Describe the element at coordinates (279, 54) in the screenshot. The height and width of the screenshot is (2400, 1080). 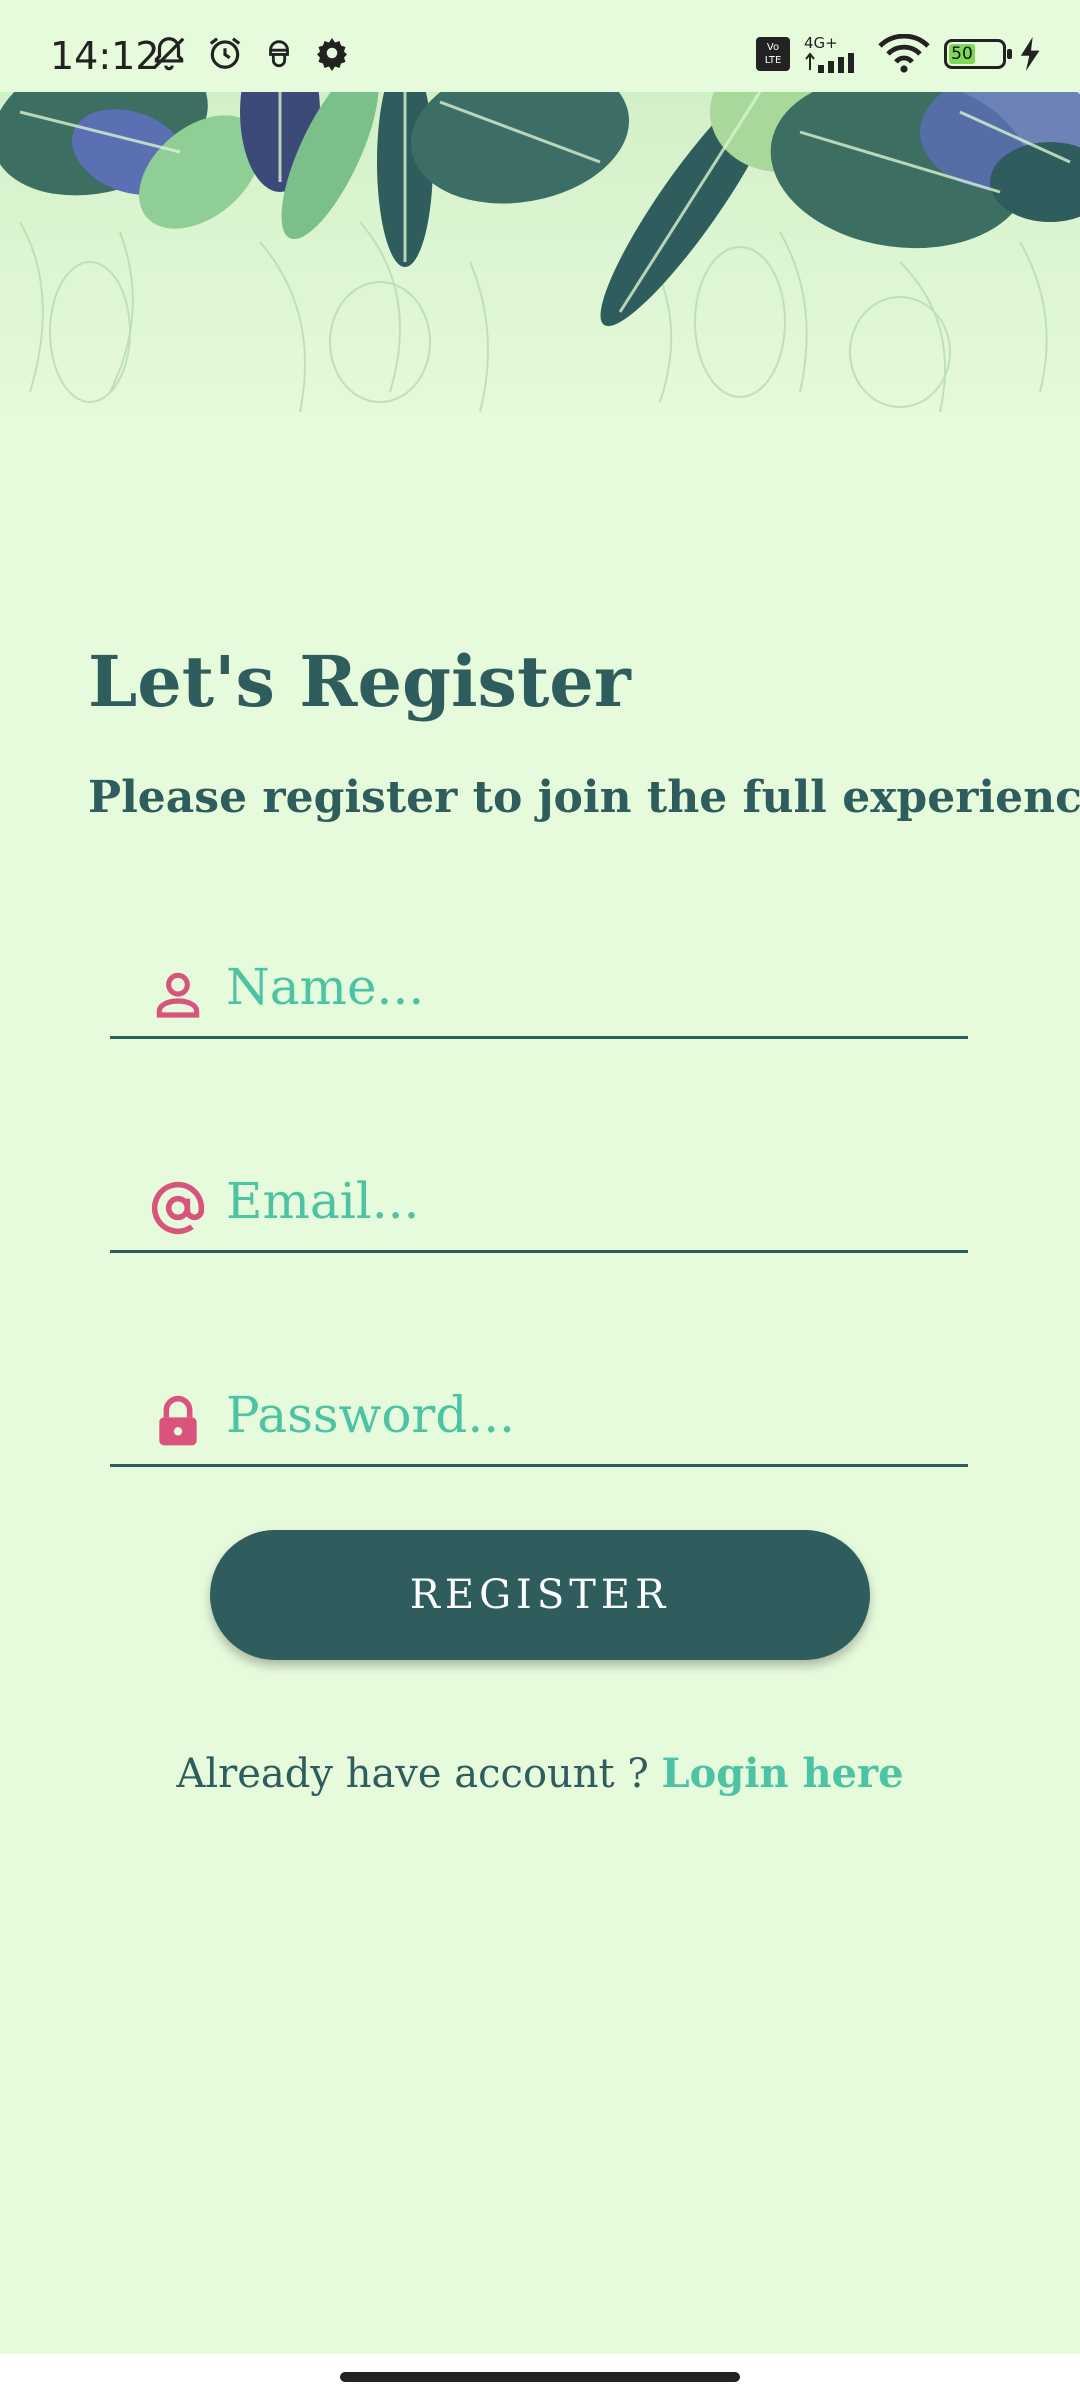
I see `privacy-icon` at that location.